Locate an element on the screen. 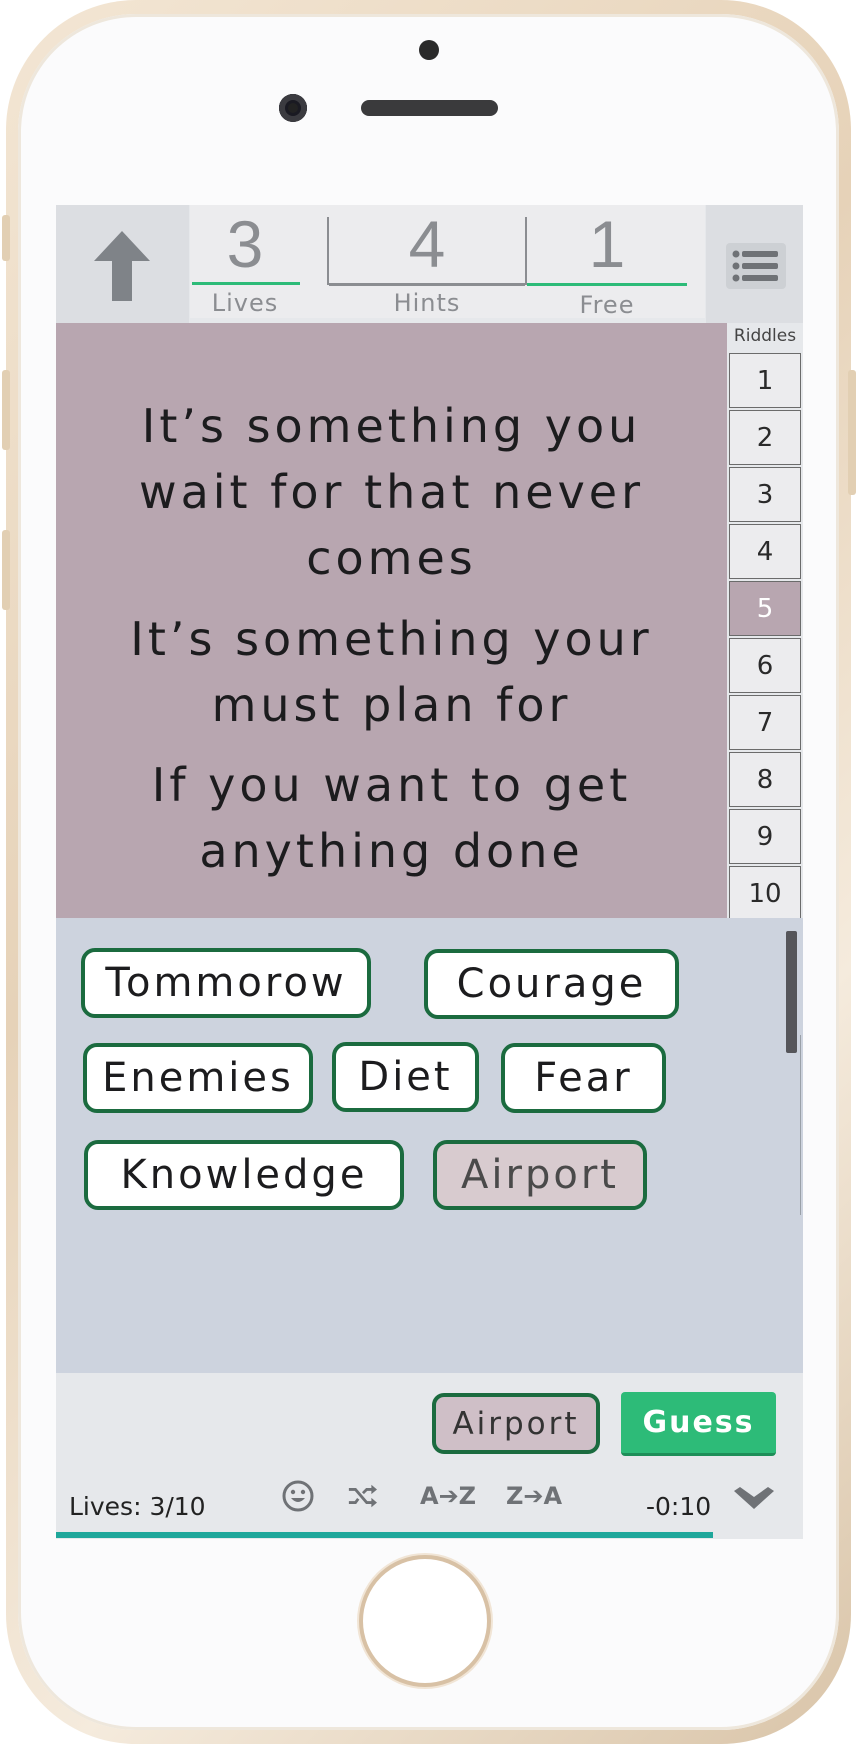  menu-icon is located at coordinates (755, 266).